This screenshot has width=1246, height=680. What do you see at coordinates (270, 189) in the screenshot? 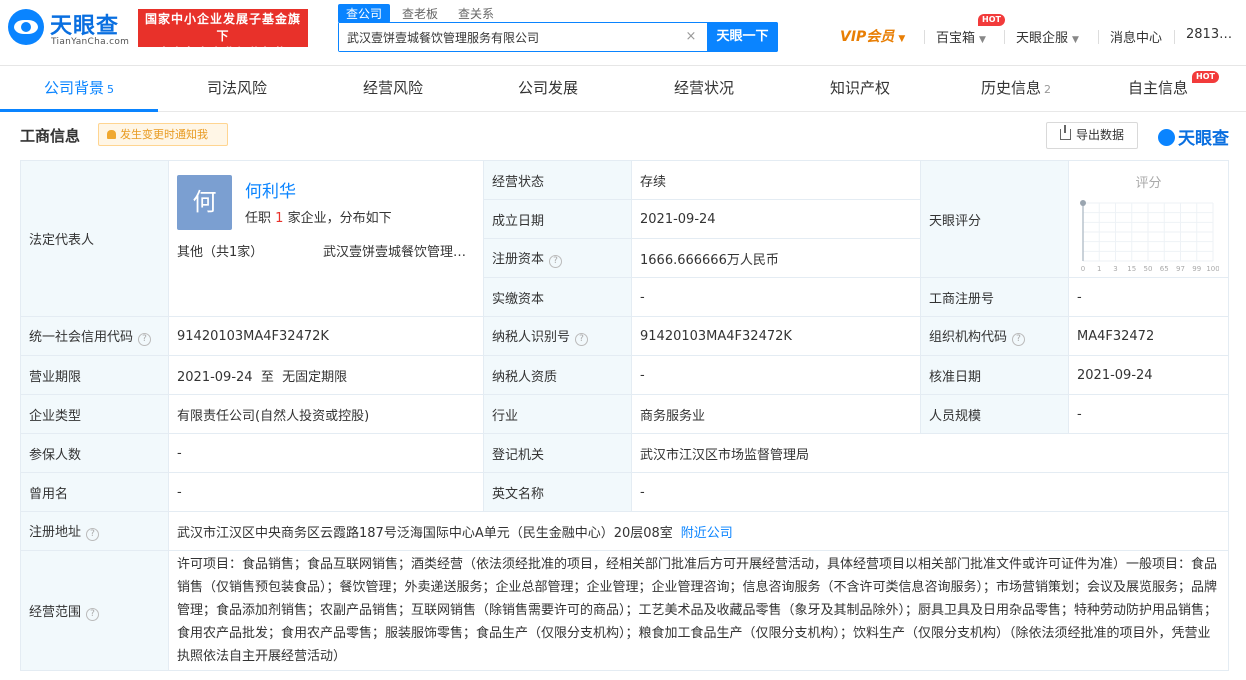
I see `legal-rep-name-link: 何利华` at bounding box center [270, 189].